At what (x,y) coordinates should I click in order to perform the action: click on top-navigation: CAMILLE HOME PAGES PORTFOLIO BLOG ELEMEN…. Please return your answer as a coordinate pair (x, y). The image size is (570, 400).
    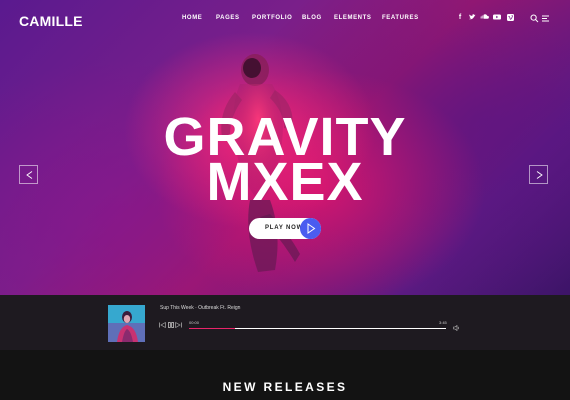
    Looking at the image, I should click on (285, 20).